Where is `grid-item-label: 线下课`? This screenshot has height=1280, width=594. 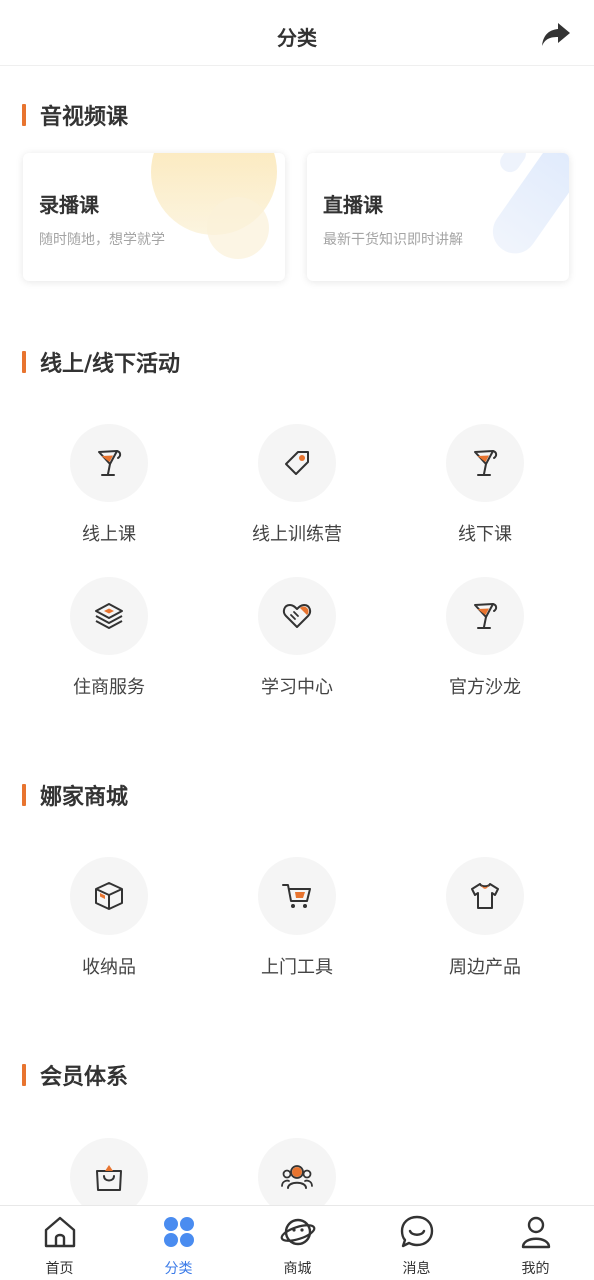 grid-item-label: 线下课 is located at coordinates (485, 534).